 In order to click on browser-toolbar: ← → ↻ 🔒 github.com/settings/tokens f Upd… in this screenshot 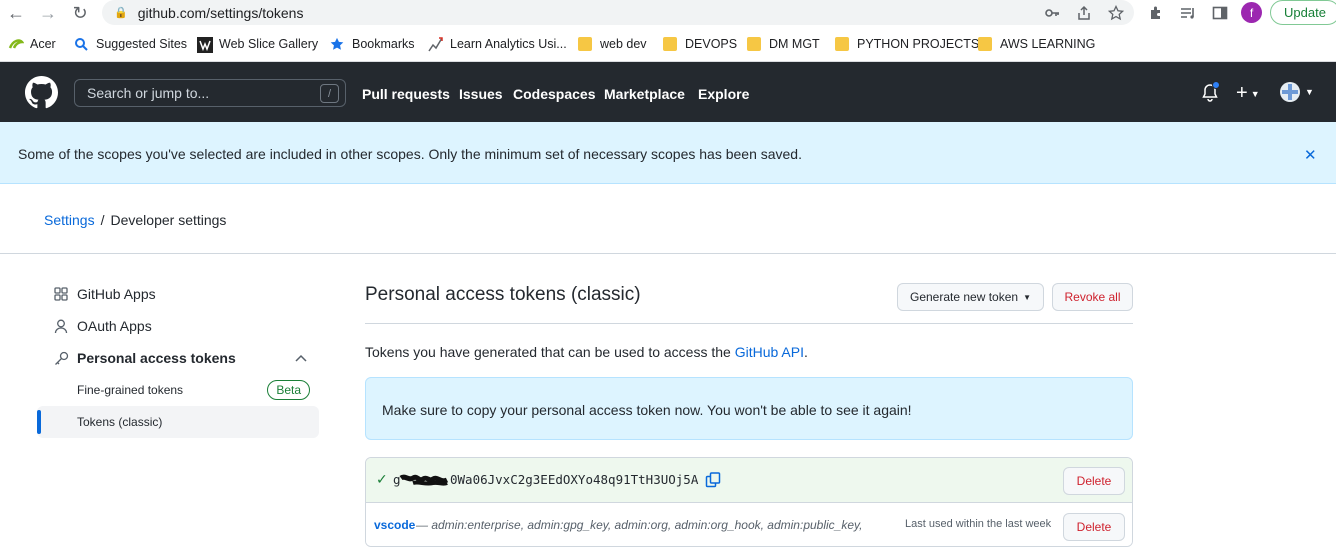, I will do `click(668, 14)`.